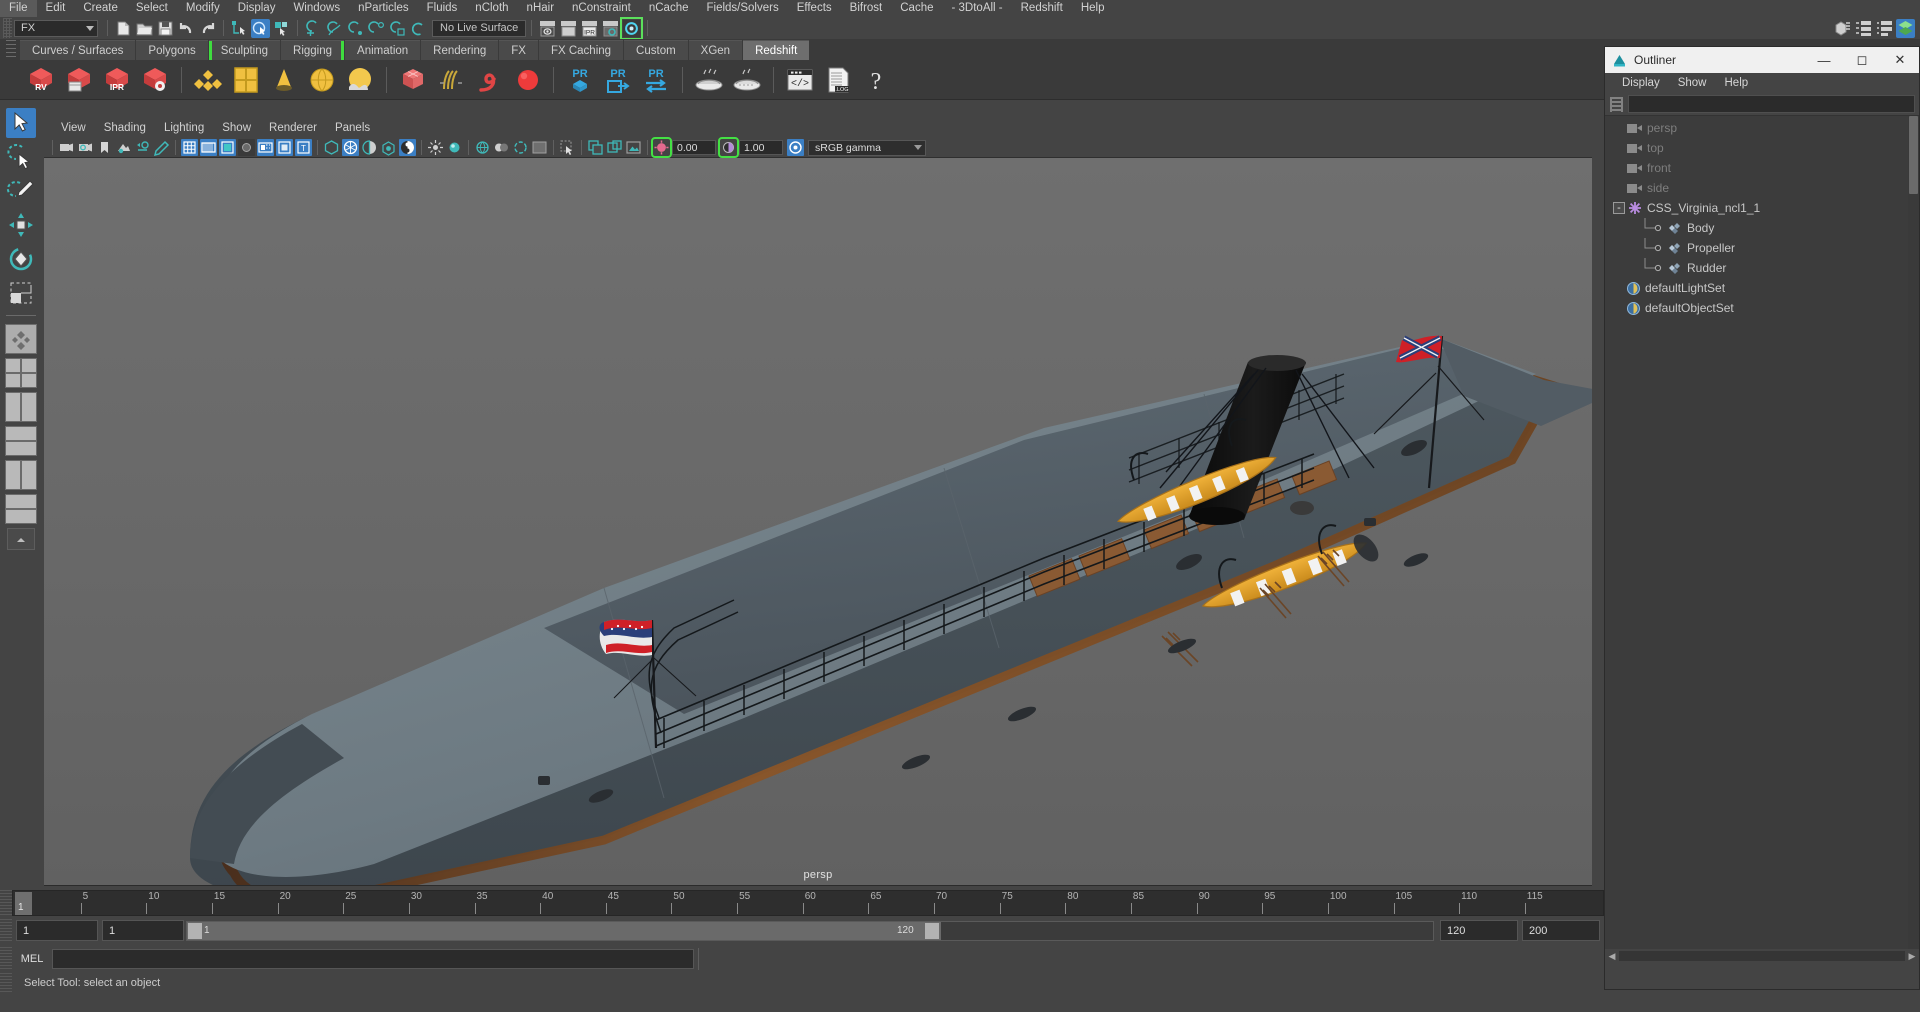 The width and height of the screenshot is (1920, 1012). Describe the element at coordinates (1762, 288) in the screenshot. I see `outliner-item-defaultlightset: defaultLightSet` at that location.